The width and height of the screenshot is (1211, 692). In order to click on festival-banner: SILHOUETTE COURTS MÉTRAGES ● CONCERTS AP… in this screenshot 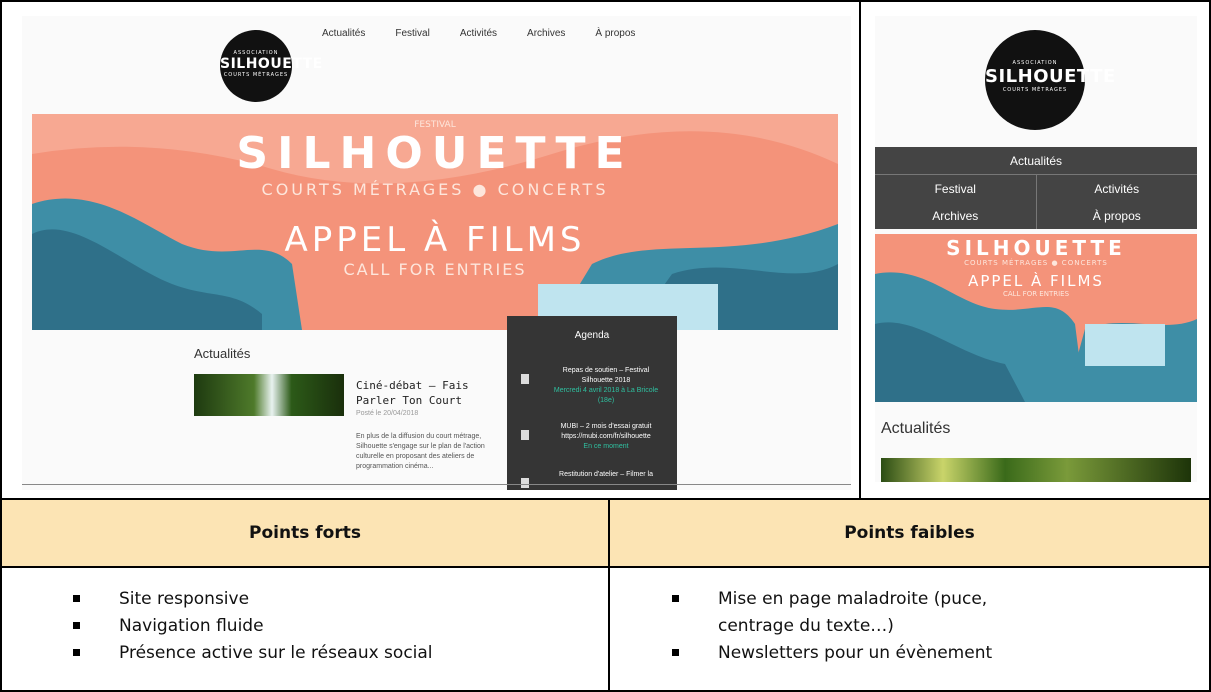, I will do `click(1036, 318)`.